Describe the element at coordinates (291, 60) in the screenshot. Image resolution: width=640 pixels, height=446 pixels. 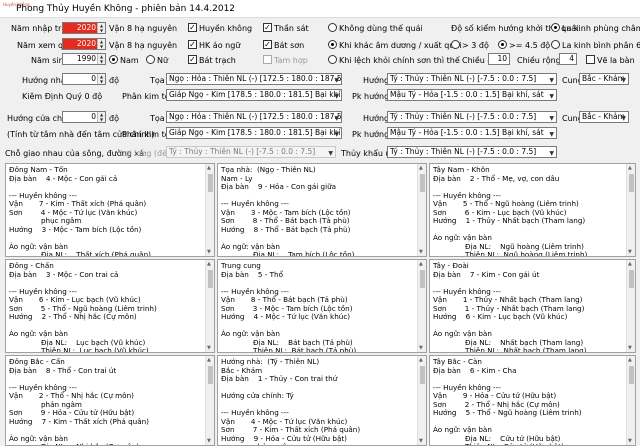
I see `tam-hop-label: Tam hợp` at that location.